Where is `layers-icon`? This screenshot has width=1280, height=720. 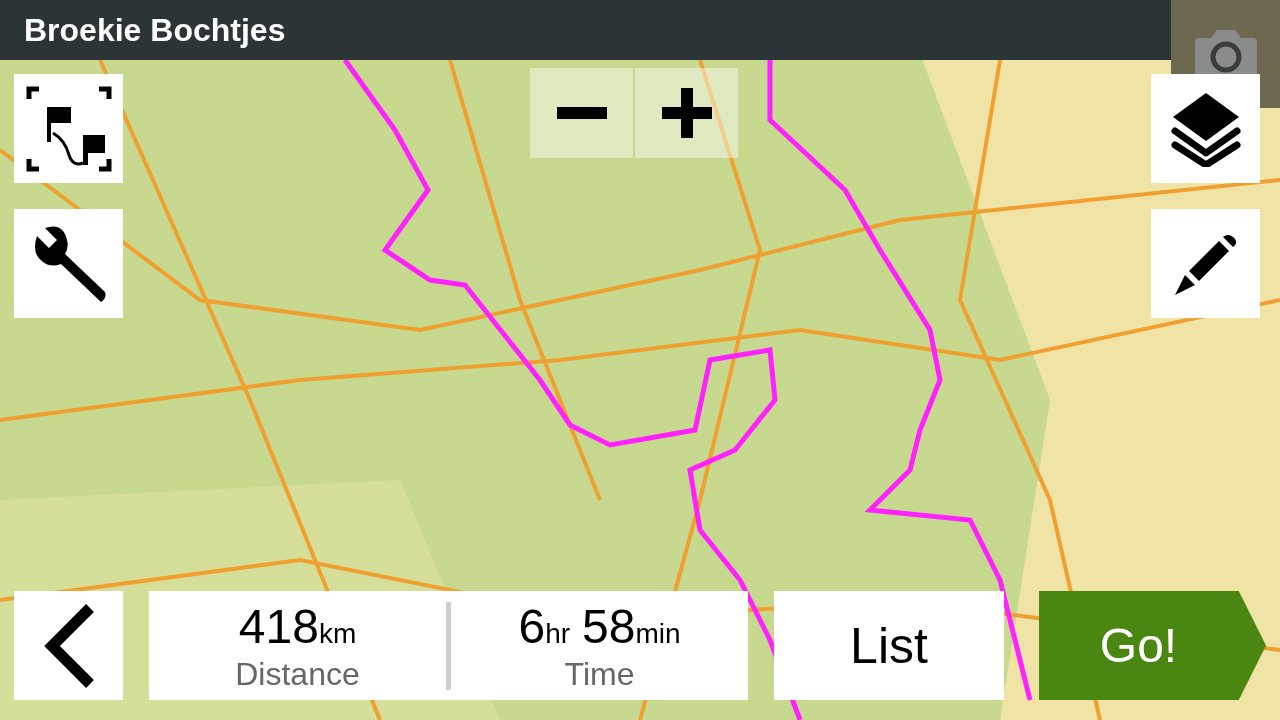 layers-icon is located at coordinates (1205, 128).